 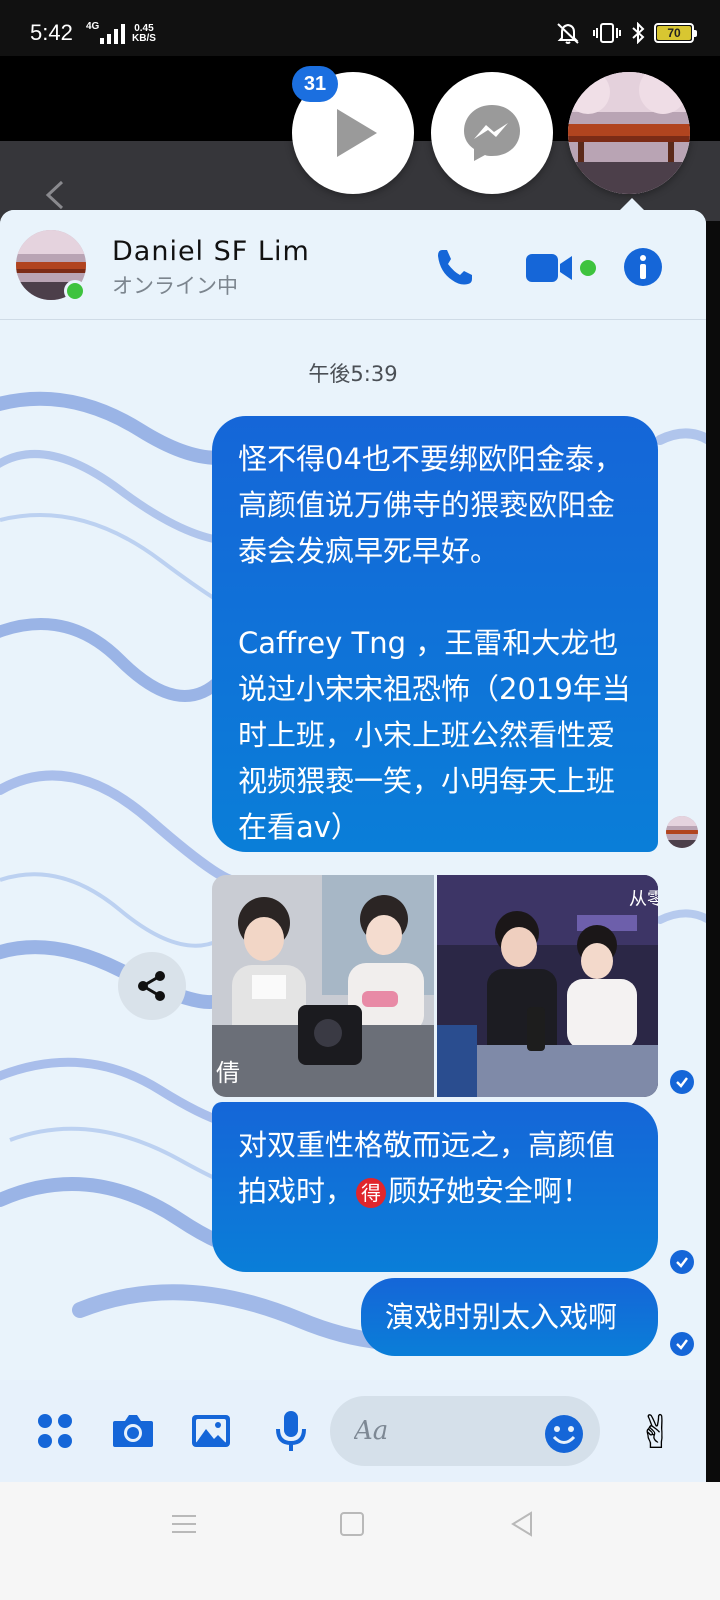 I want to click on message-text: 演戏时别太入戏啊, so click(x=501, y=1317).